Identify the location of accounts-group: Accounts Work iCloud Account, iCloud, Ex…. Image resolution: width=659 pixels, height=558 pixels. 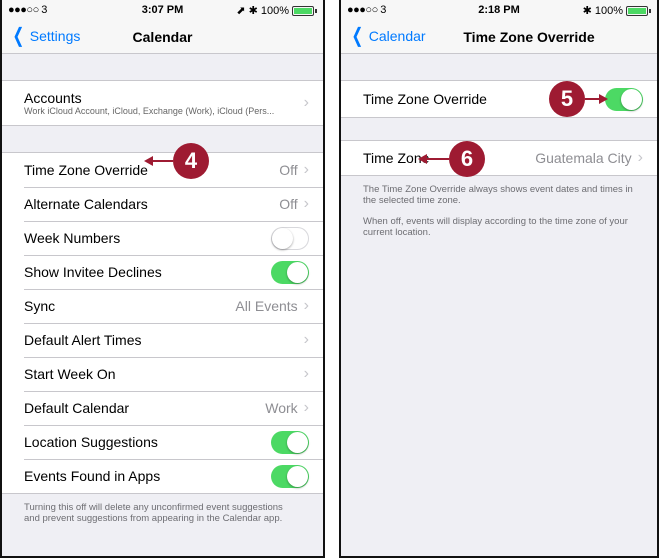
(162, 103).